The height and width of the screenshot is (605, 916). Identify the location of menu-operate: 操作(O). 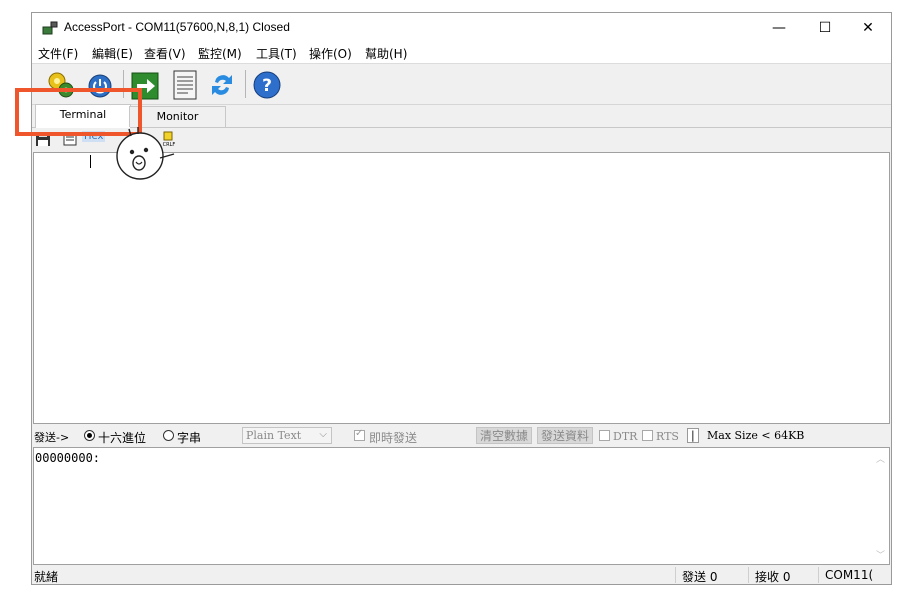
(330, 53).